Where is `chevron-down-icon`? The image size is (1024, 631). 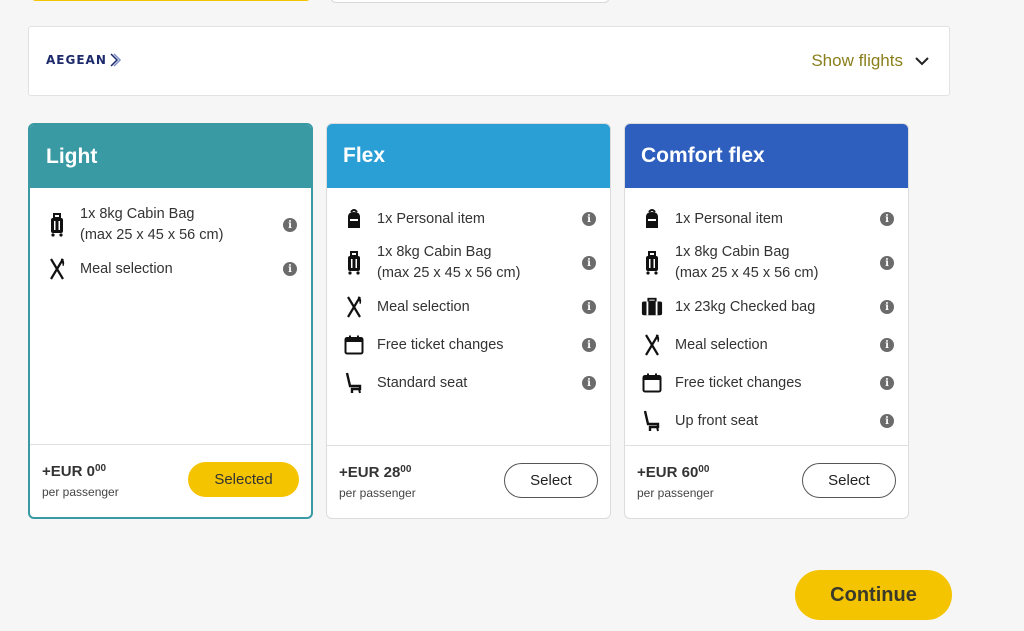
chevron-down-icon is located at coordinates (922, 61).